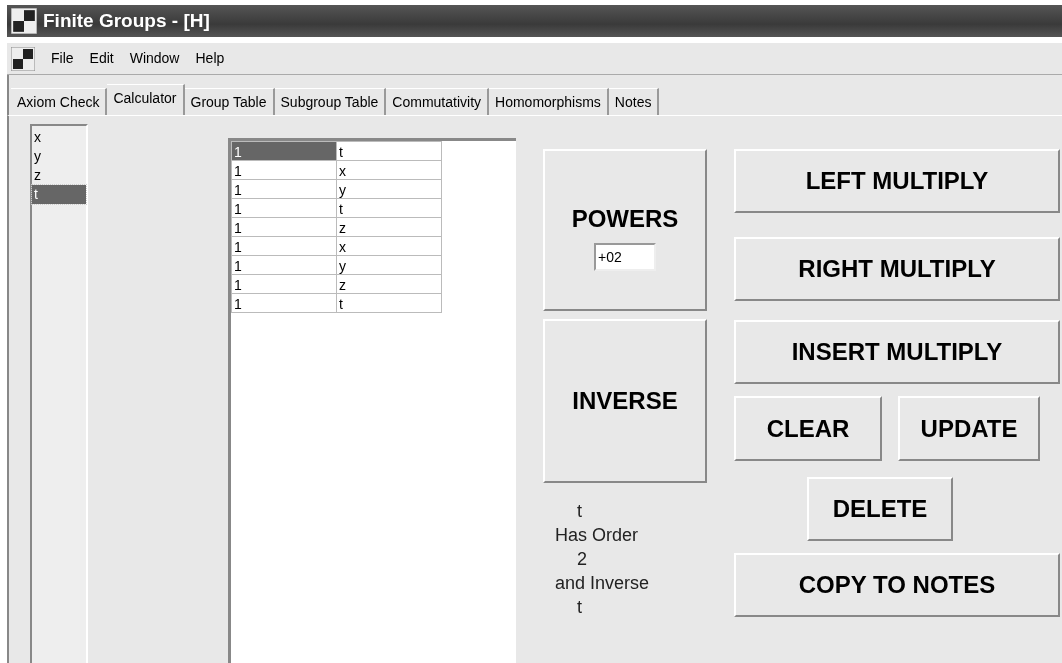 This screenshot has height=663, width=1062. What do you see at coordinates (969, 428) in the screenshot?
I see `action-button: UPDATE` at bounding box center [969, 428].